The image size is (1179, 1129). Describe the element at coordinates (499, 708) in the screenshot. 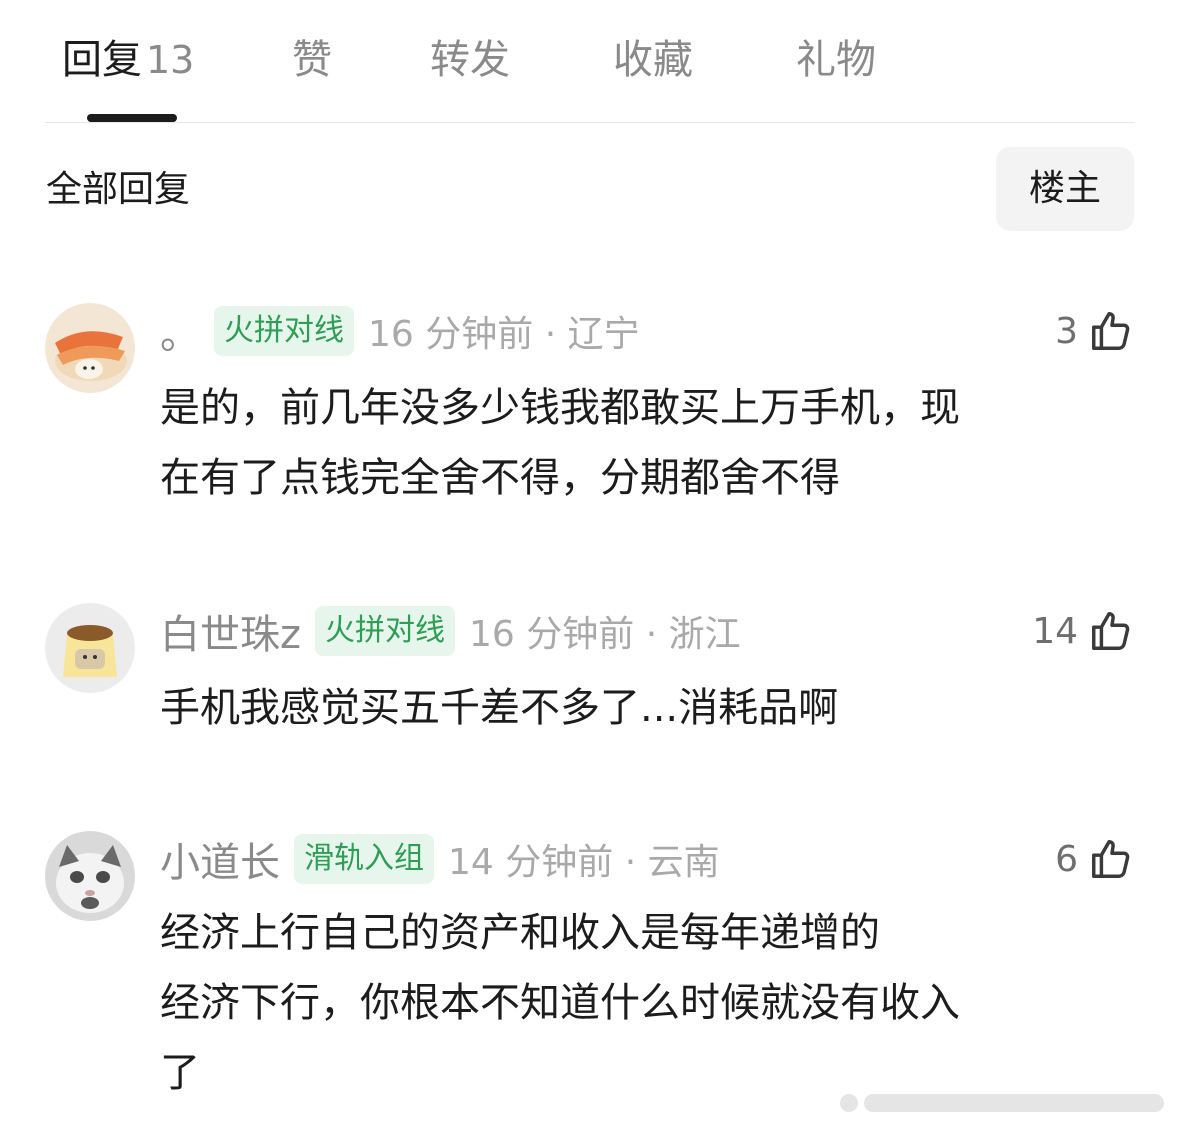

I see `comment-line: 手机我感觉买五千差不多了...消耗品啊` at that location.